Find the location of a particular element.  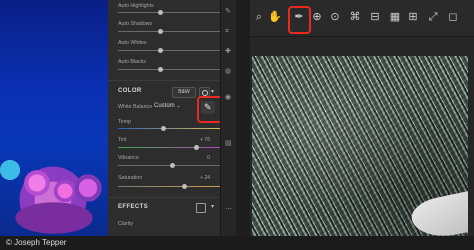

info-icon: ⋯ is located at coordinates (228, 209).